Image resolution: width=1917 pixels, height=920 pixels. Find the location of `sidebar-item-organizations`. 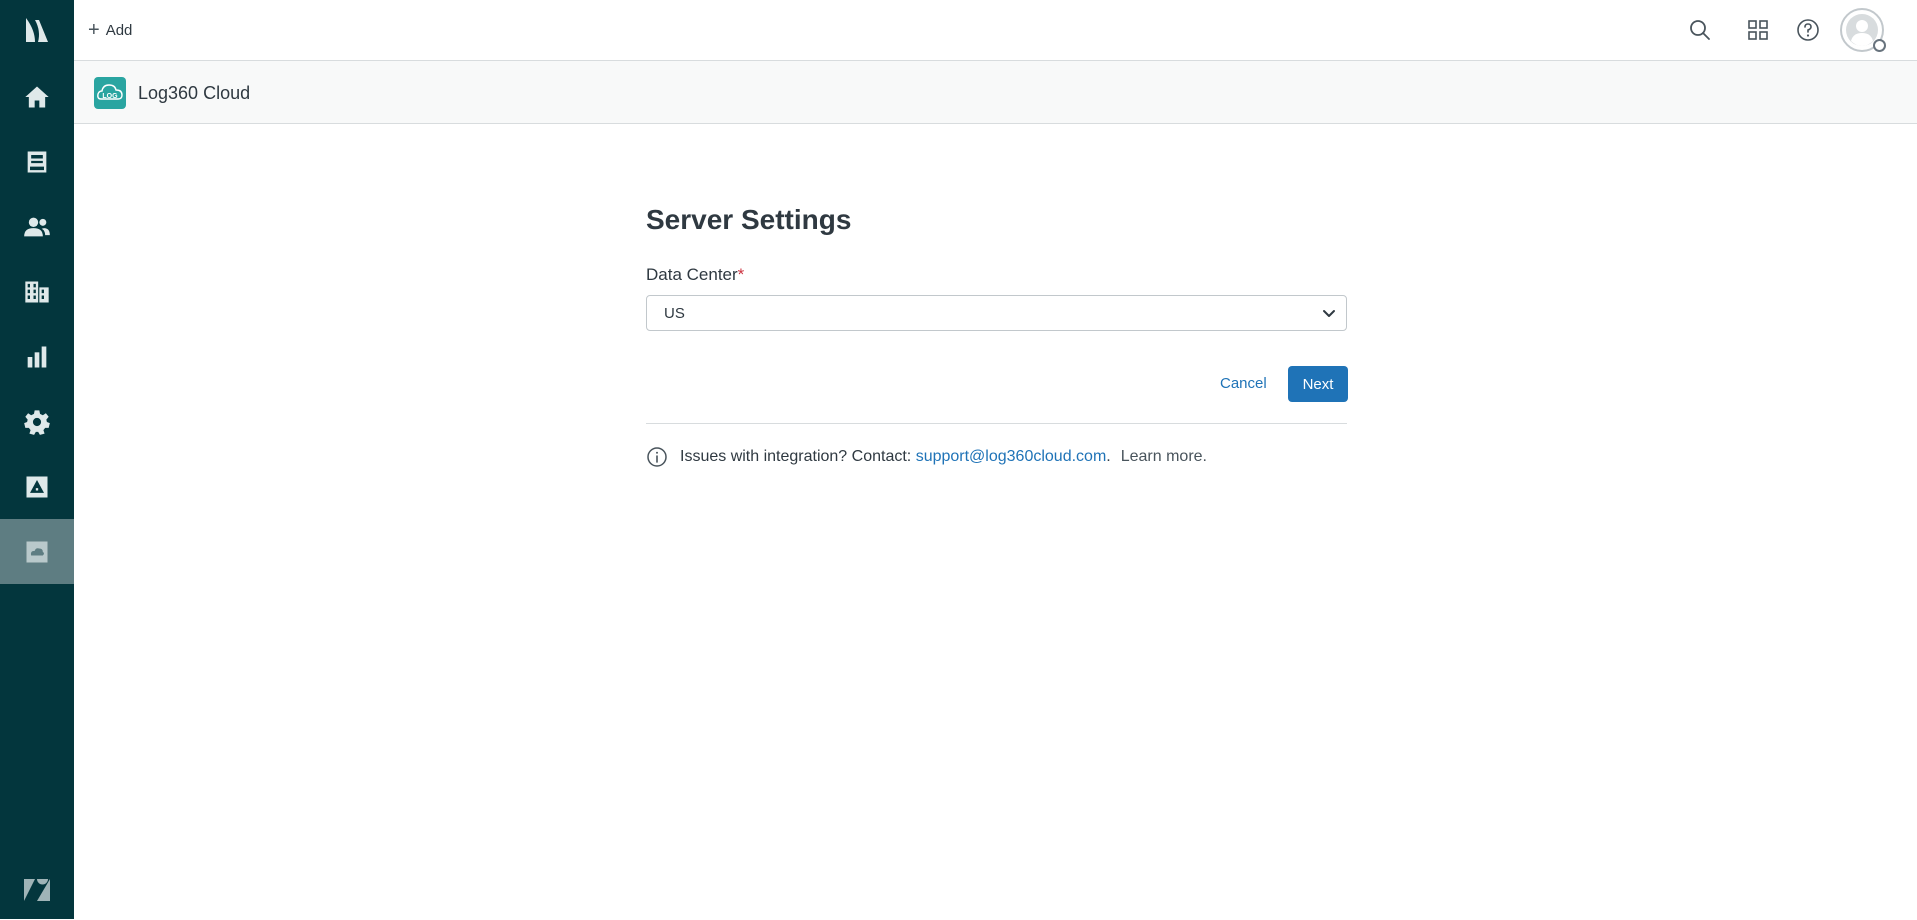

sidebar-item-organizations is located at coordinates (37, 291).